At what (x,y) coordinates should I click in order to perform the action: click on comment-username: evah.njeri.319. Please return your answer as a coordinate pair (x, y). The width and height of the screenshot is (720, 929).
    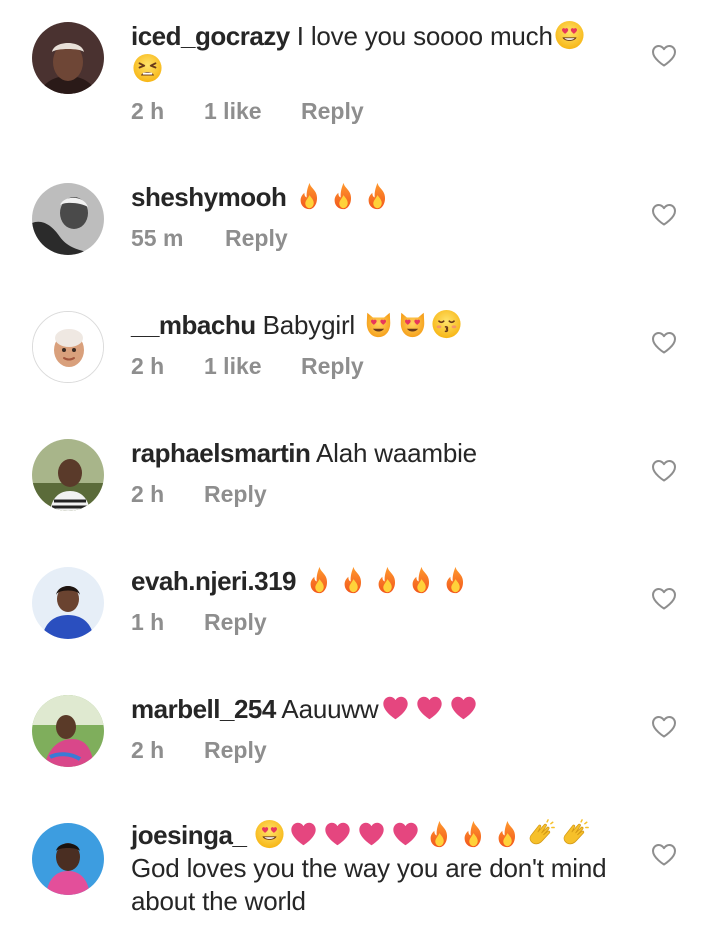
    Looking at the image, I should click on (214, 581).